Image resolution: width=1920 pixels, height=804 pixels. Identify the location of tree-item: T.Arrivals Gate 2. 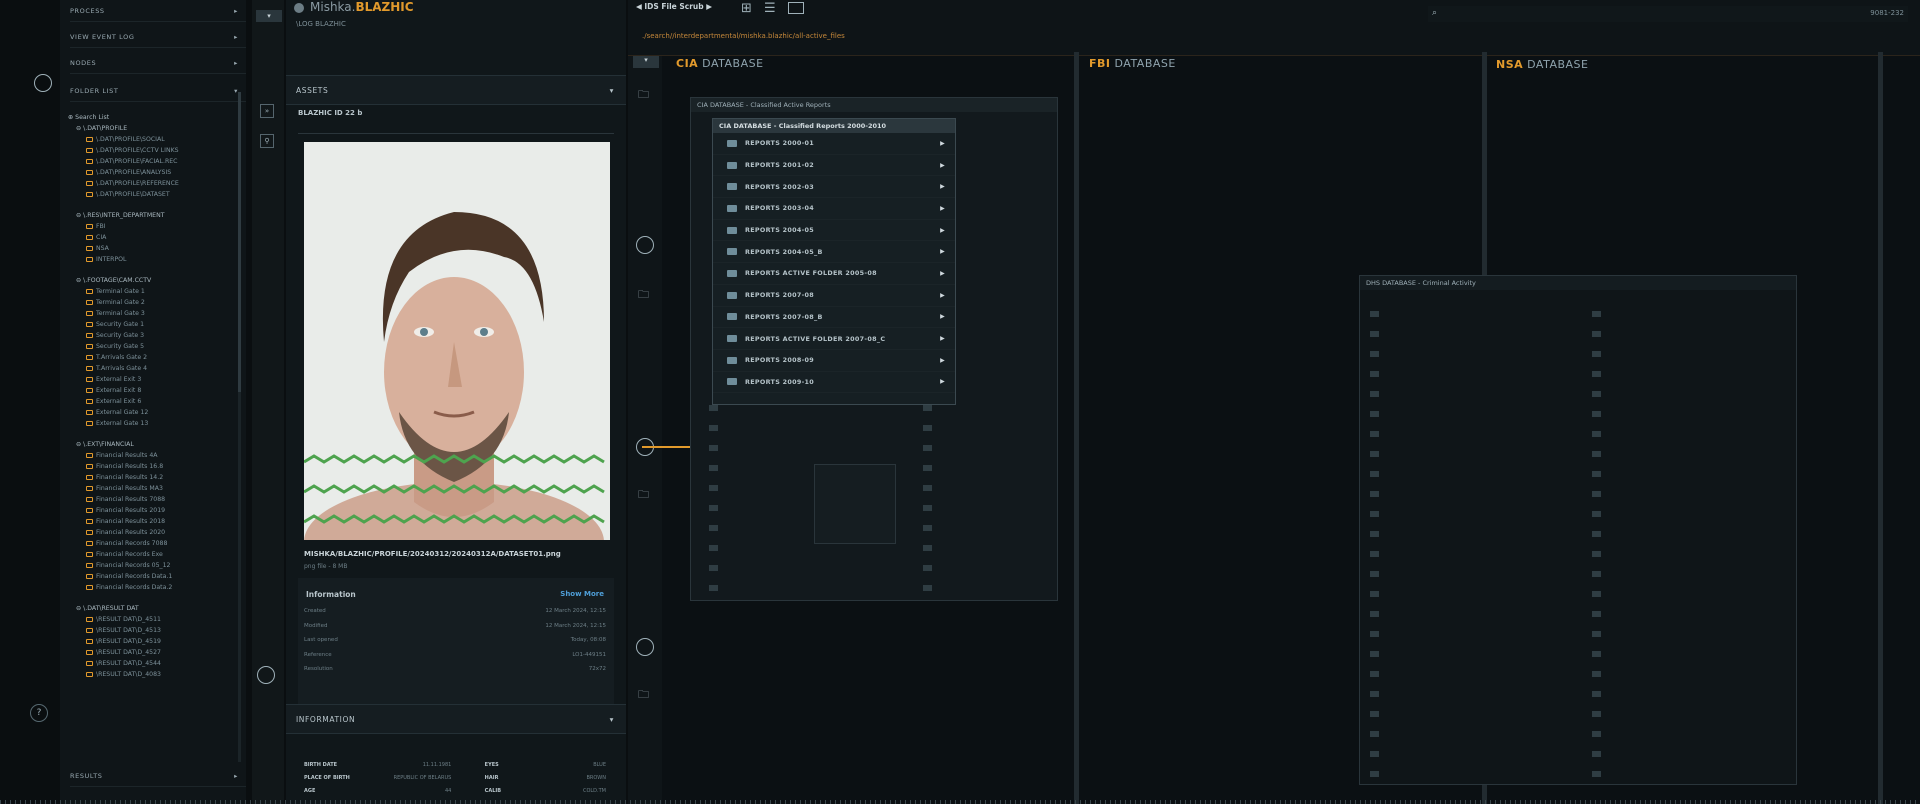
(123, 357).